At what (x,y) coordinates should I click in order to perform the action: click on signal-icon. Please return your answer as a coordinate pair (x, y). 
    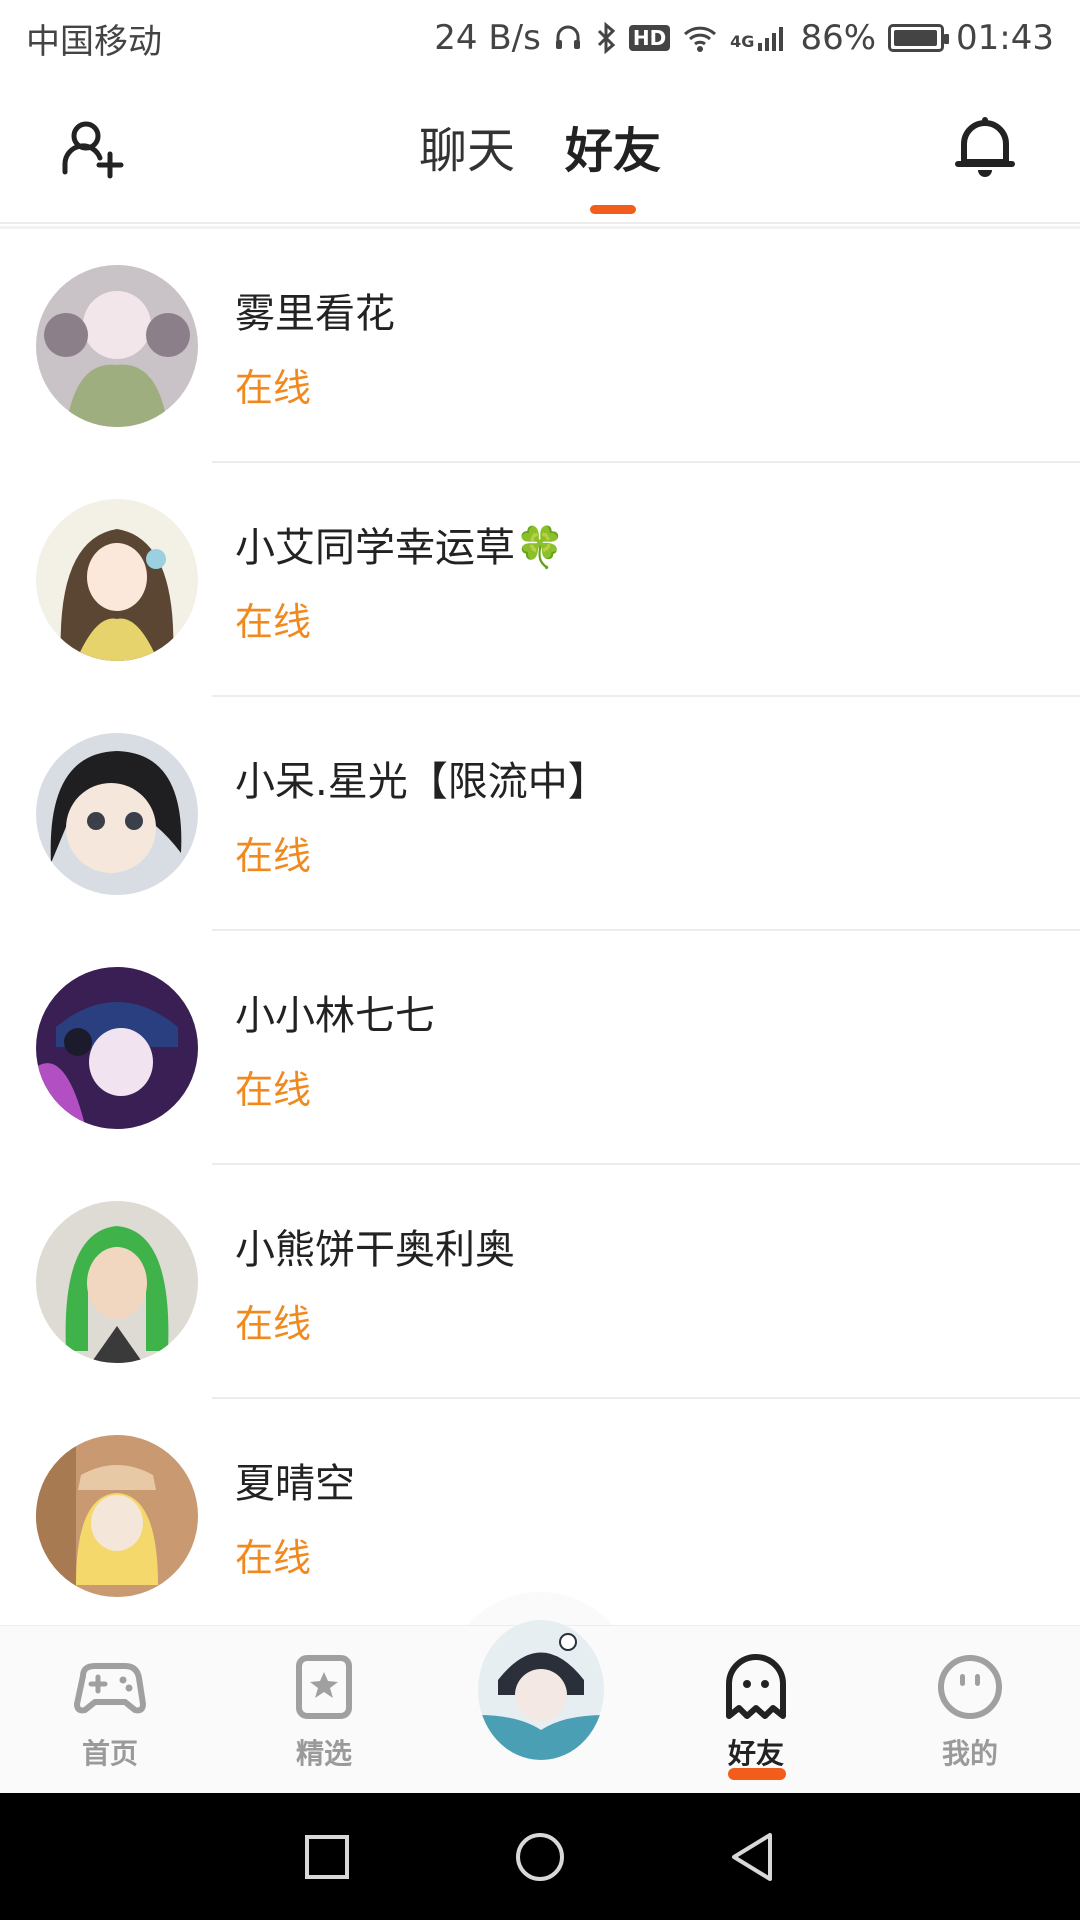
    Looking at the image, I should click on (772, 38).